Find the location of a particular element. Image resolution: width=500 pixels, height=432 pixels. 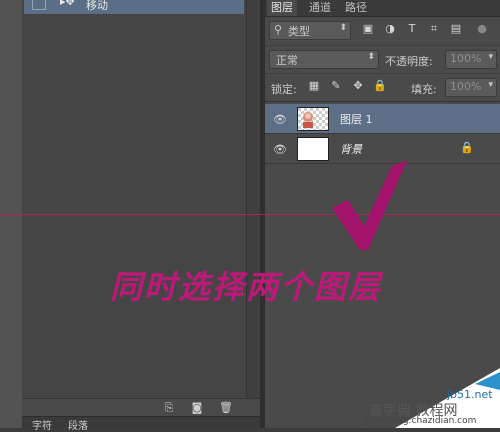

lock-brush-icon: ✎ is located at coordinates (336, 86).